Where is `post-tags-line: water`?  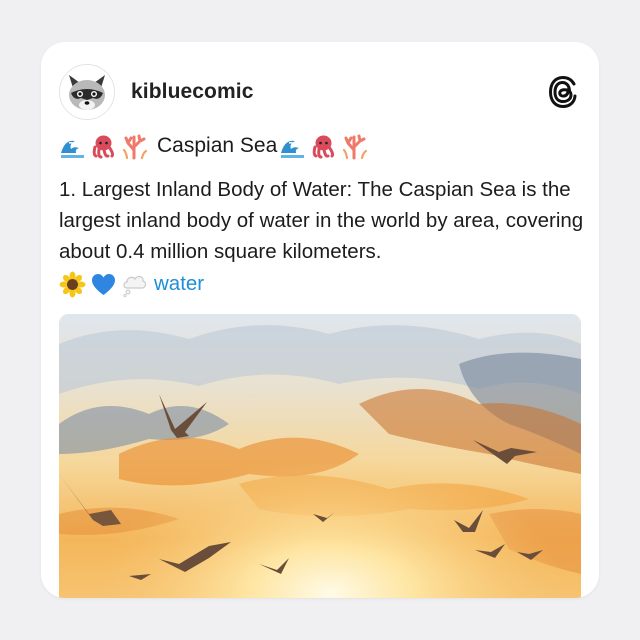 post-tags-line: water is located at coordinates (131, 284).